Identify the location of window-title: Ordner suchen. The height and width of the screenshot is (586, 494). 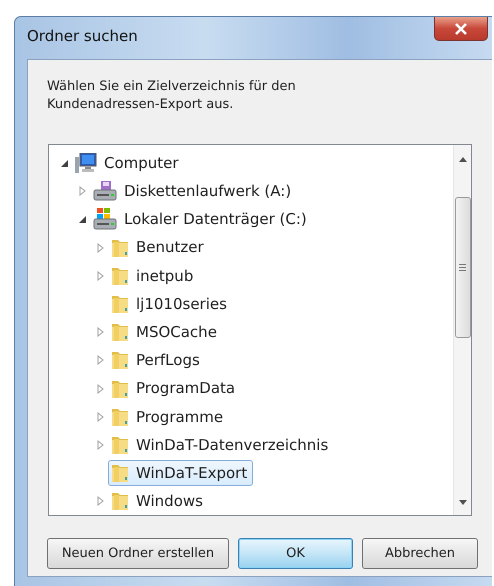
(82, 36).